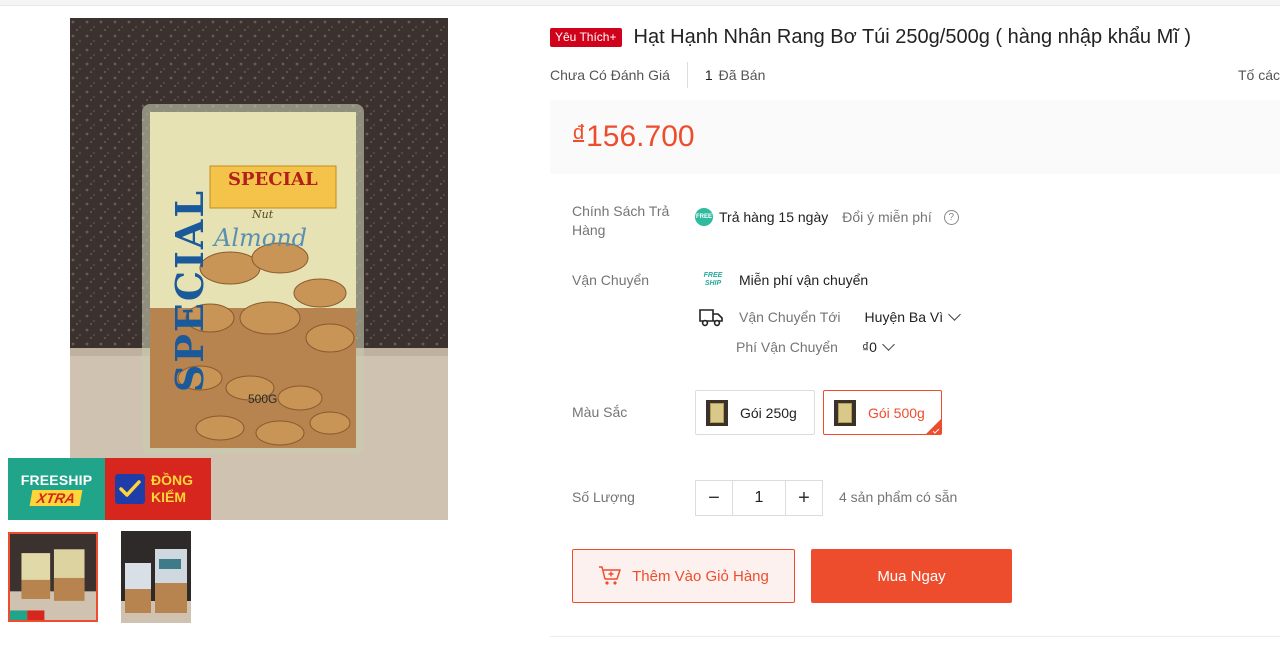 The height and width of the screenshot is (651, 1280). What do you see at coordinates (56, 489) in the screenshot?
I see `freeship-xtra-badge: FREESHIP XTRA` at bounding box center [56, 489].